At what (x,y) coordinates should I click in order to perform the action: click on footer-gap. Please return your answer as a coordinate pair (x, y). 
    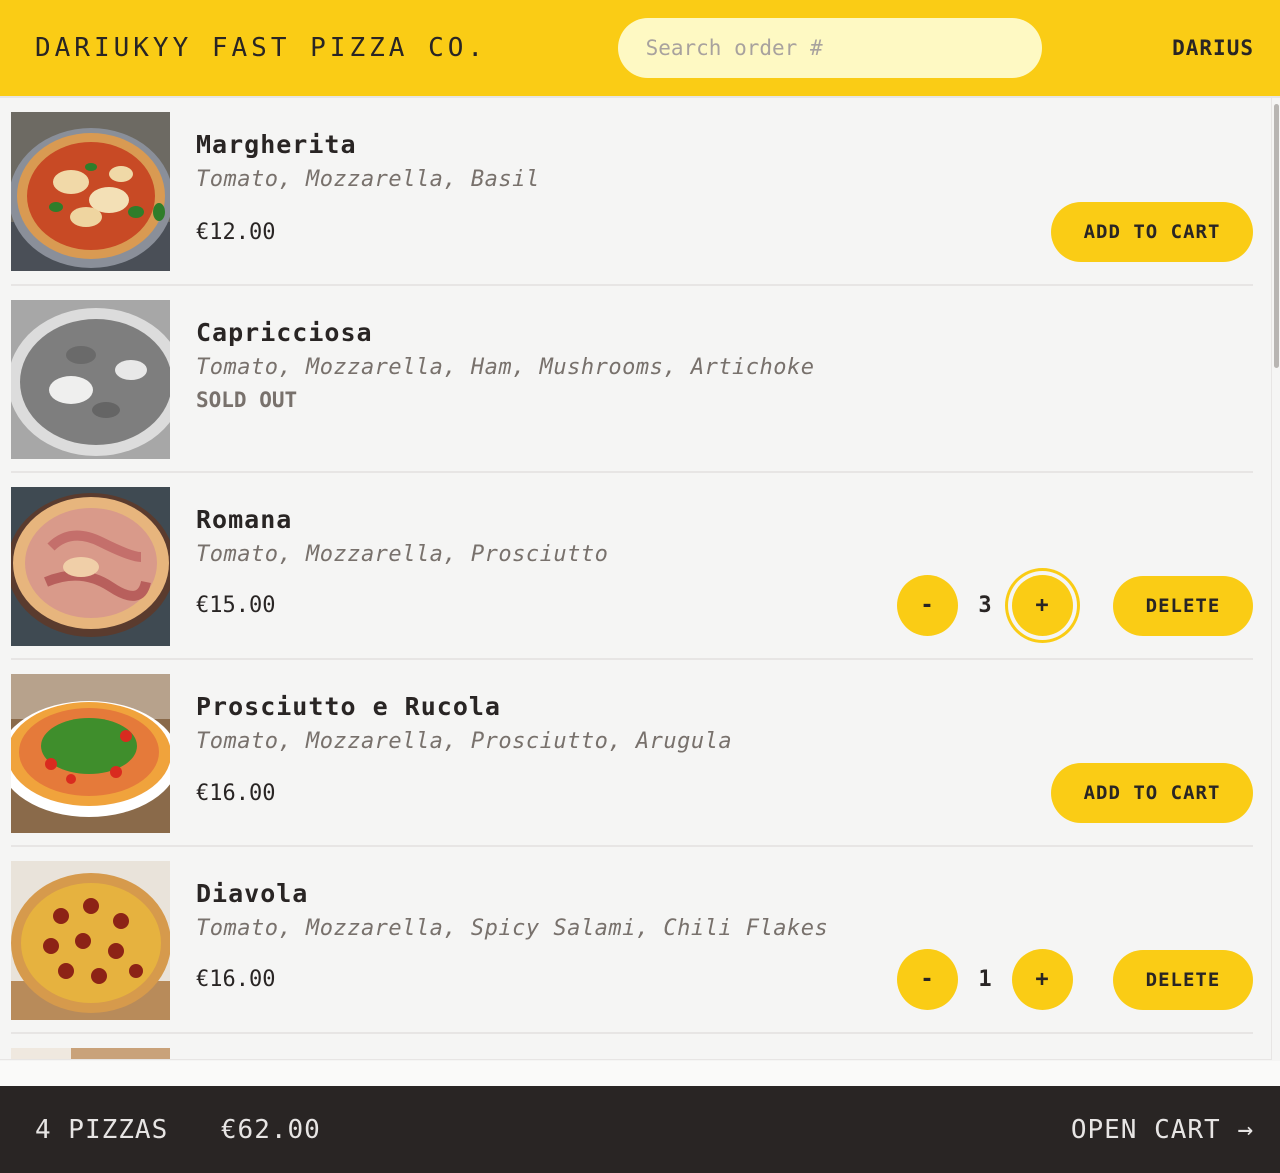
    Looking at the image, I should click on (640, 1073).